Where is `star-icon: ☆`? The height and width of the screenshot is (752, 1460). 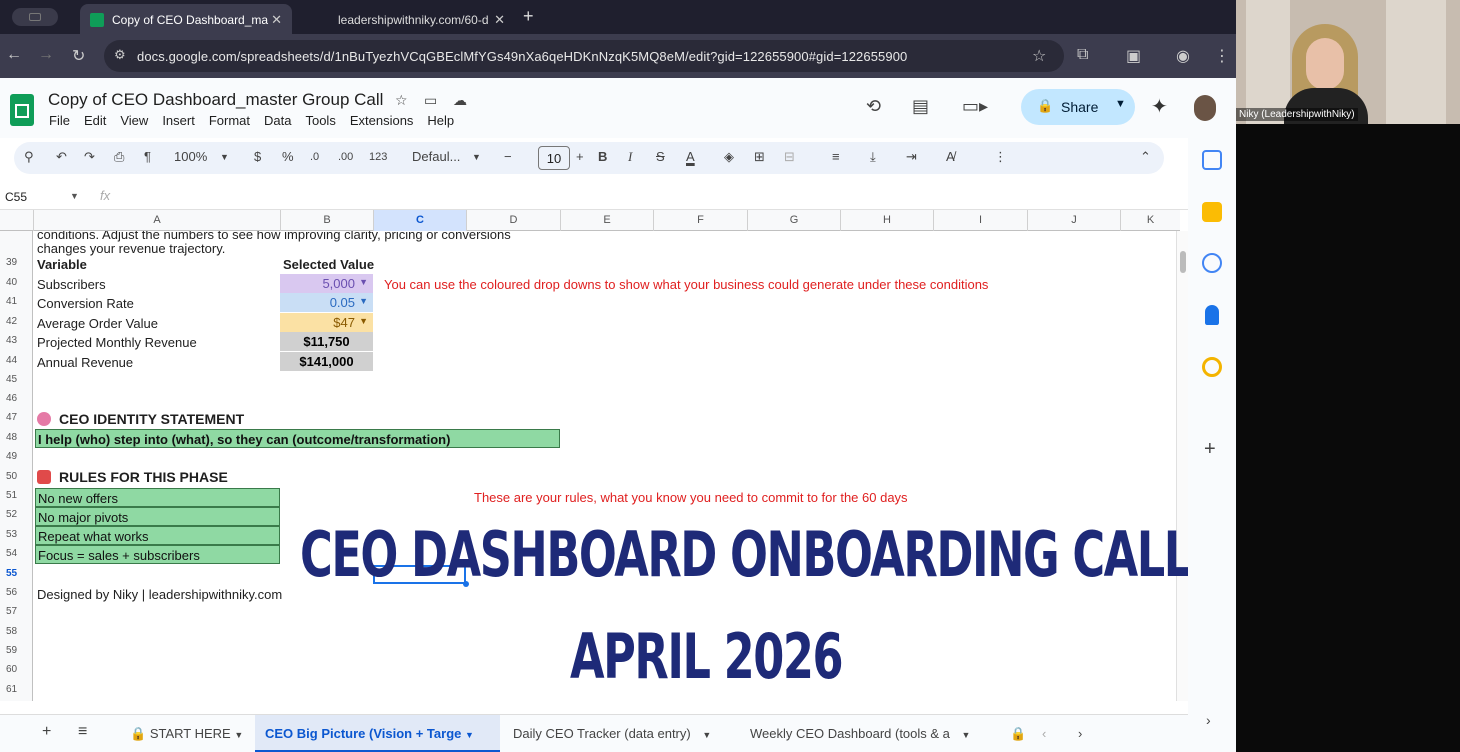 star-icon: ☆ is located at coordinates (401, 100).